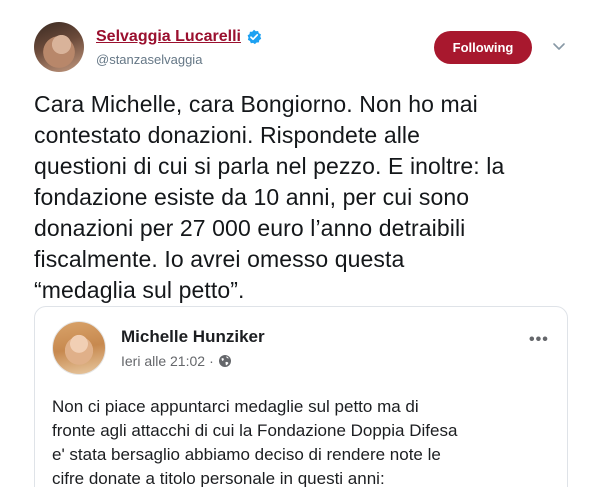 This screenshot has width=600, height=487. What do you see at coordinates (168, 37) in the screenshot?
I see `author-display-name: Selvaggia Lucarelli` at bounding box center [168, 37].